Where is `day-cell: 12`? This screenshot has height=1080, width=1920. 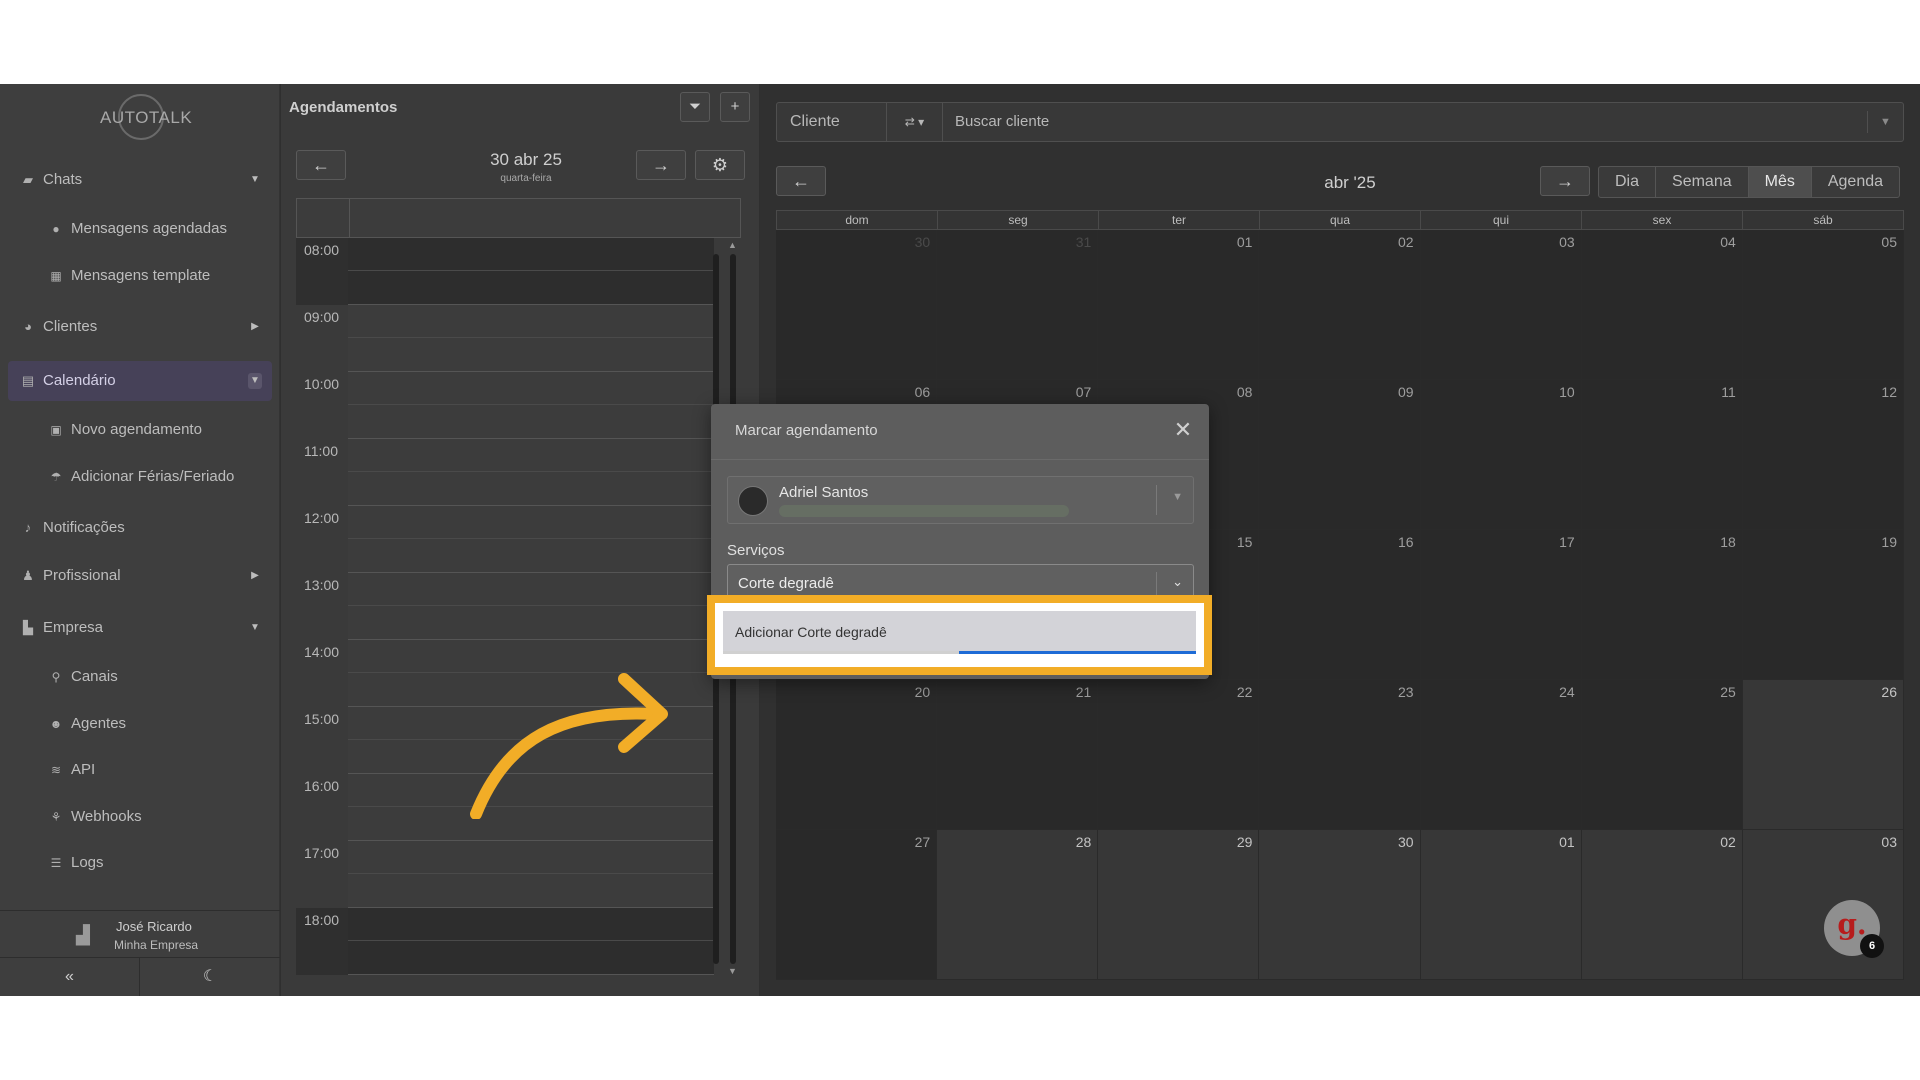 day-cell: 12 is located at coordinates (1823, 455).